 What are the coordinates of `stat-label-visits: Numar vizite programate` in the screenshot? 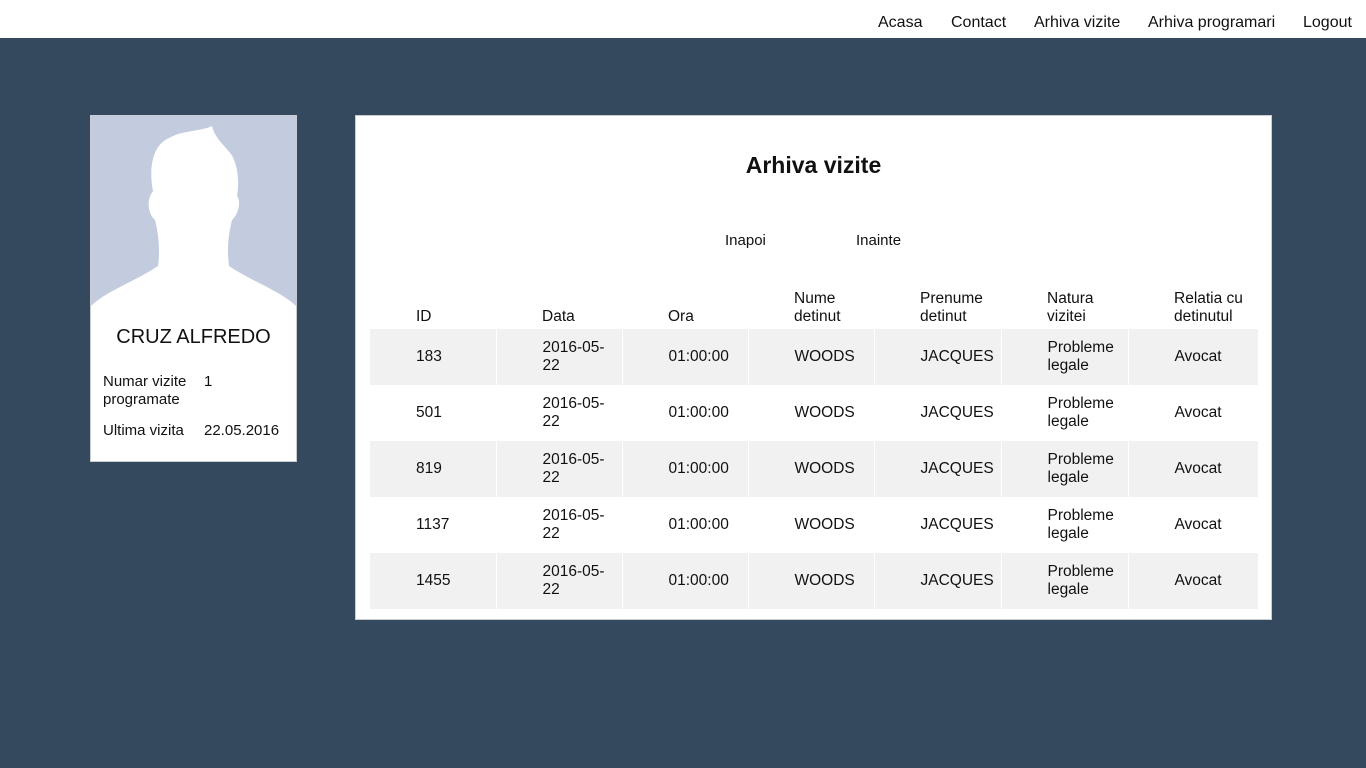 It's located at (145, 390).